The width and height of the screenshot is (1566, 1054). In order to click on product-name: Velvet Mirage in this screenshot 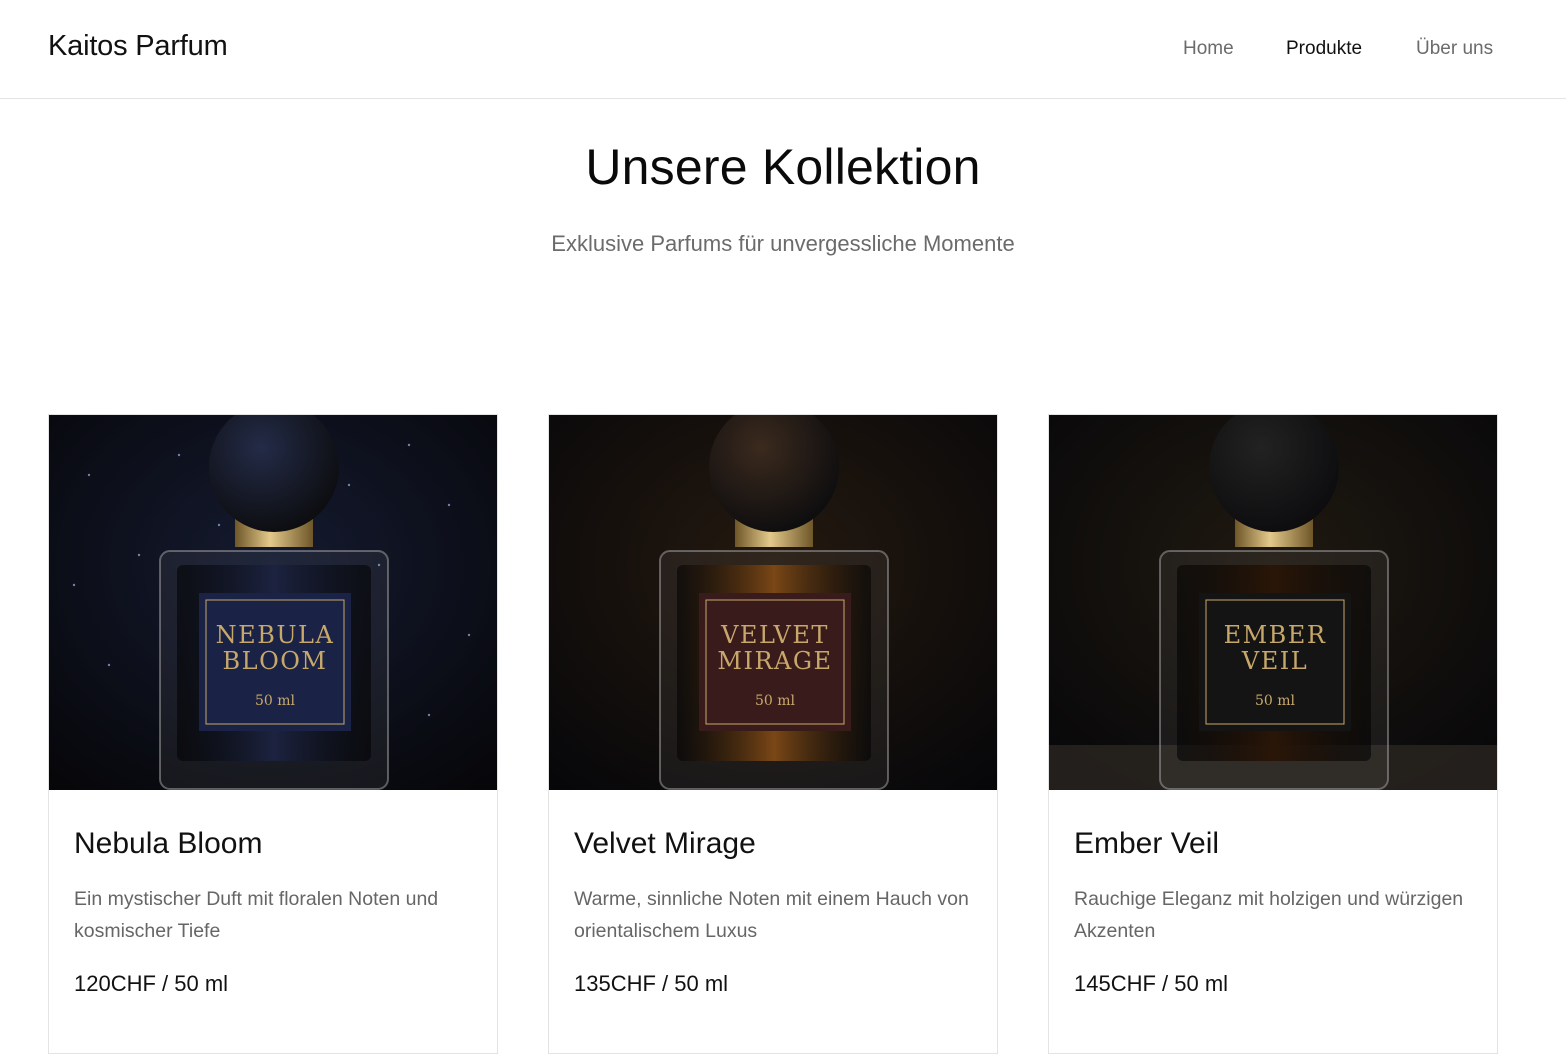, I will do `click(665, 843)`.